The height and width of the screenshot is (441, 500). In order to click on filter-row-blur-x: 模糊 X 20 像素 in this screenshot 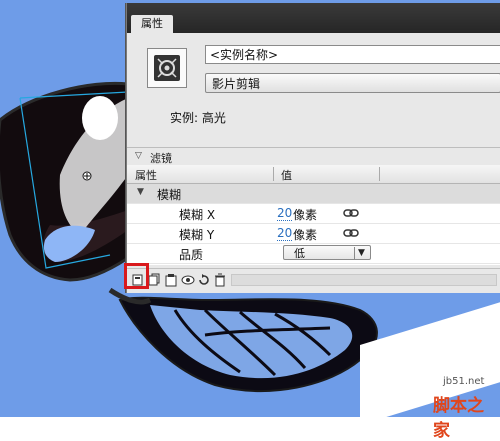, I will do `click(313, 214)`.